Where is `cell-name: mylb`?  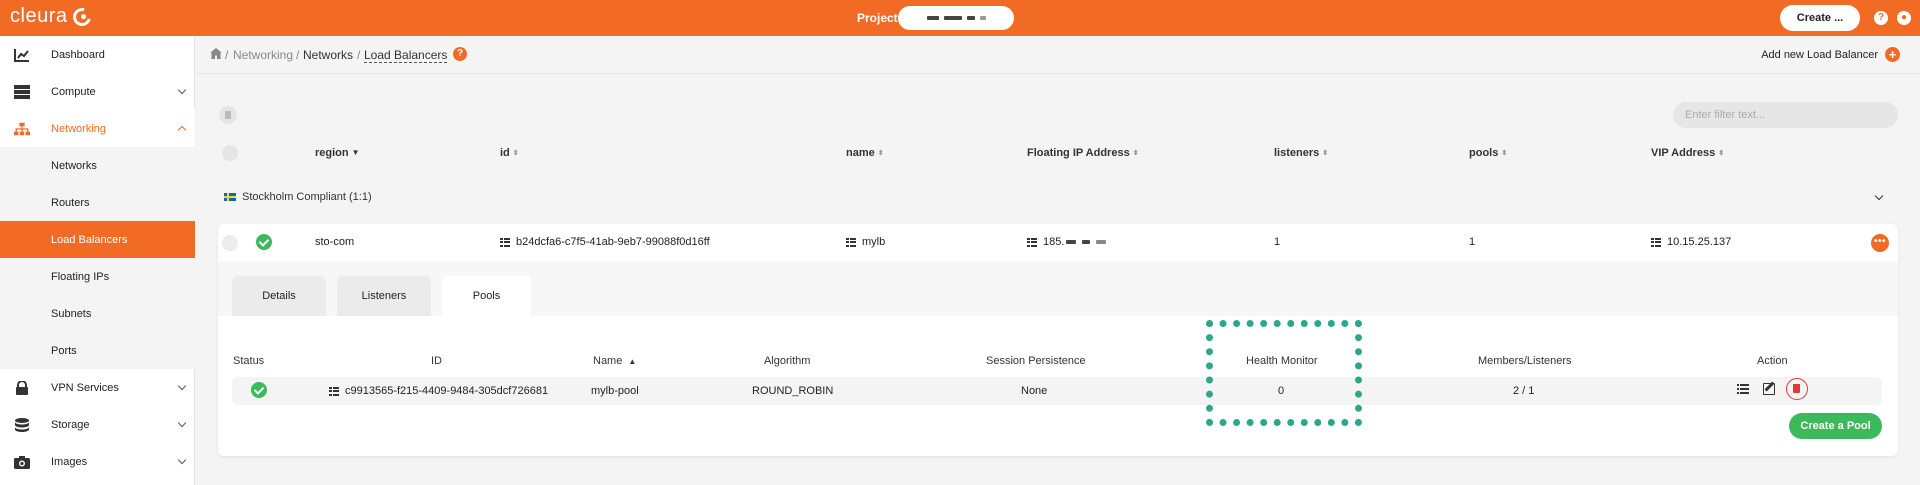 cell-name: mylb is located at coordinates (865, 242).